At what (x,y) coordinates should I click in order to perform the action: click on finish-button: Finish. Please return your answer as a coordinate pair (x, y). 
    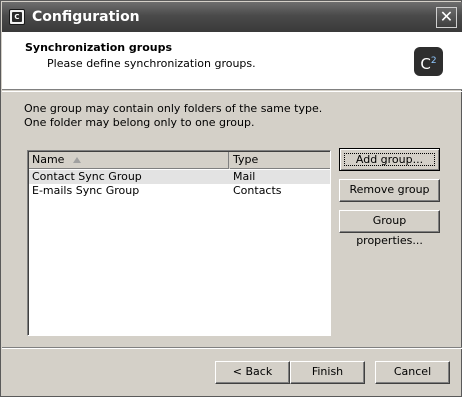
    Looking at the image, I should click on (327, 372).